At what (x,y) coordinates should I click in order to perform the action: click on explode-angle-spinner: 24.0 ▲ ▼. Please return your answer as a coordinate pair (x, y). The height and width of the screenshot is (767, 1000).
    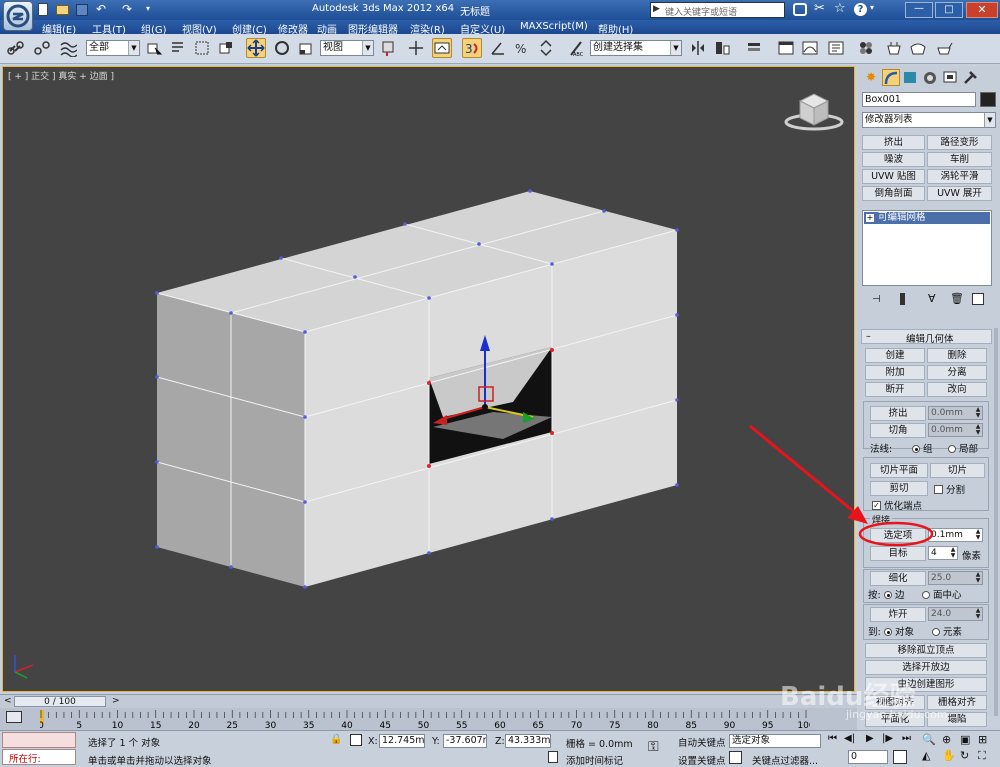
    Looking at the image, I should click on (955, 614).